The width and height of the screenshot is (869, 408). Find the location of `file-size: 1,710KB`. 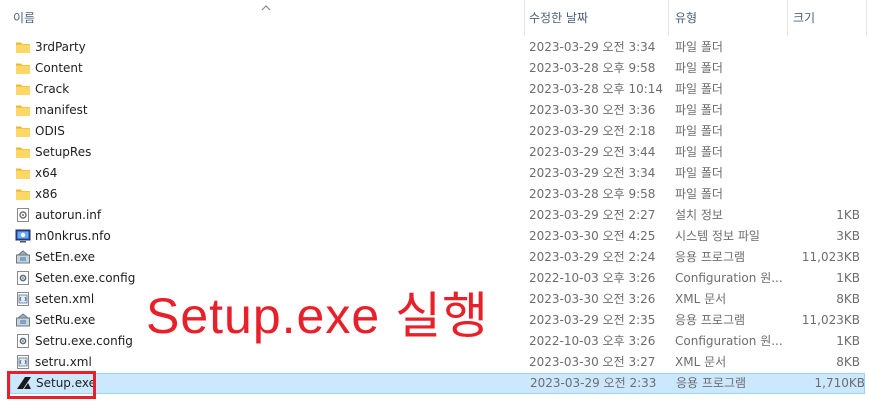

file-size: 1,710KB is located at coordinates (839, 383).